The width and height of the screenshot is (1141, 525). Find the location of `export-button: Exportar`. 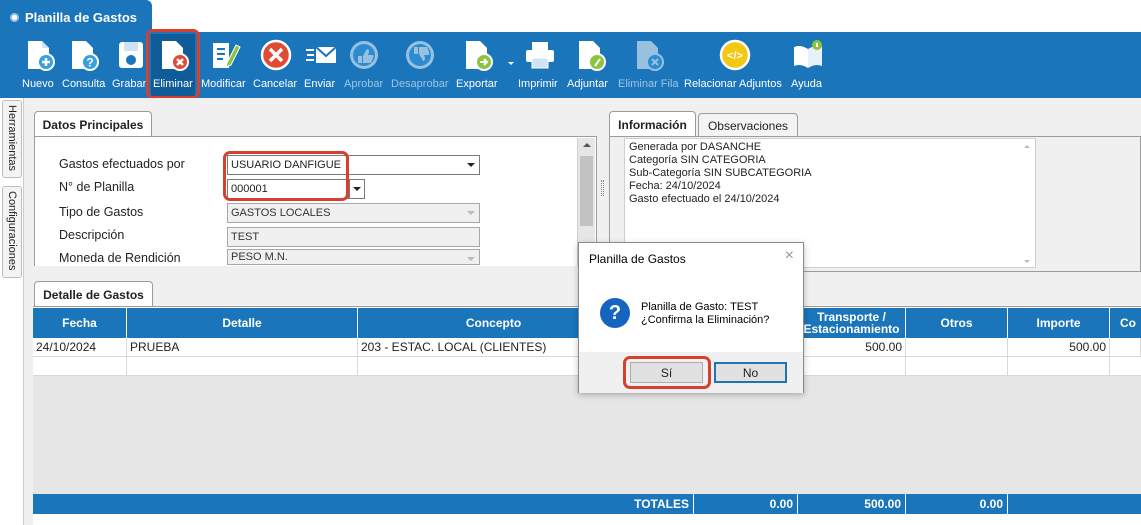

export-button: Exportar is located at coordinates (485, 66).